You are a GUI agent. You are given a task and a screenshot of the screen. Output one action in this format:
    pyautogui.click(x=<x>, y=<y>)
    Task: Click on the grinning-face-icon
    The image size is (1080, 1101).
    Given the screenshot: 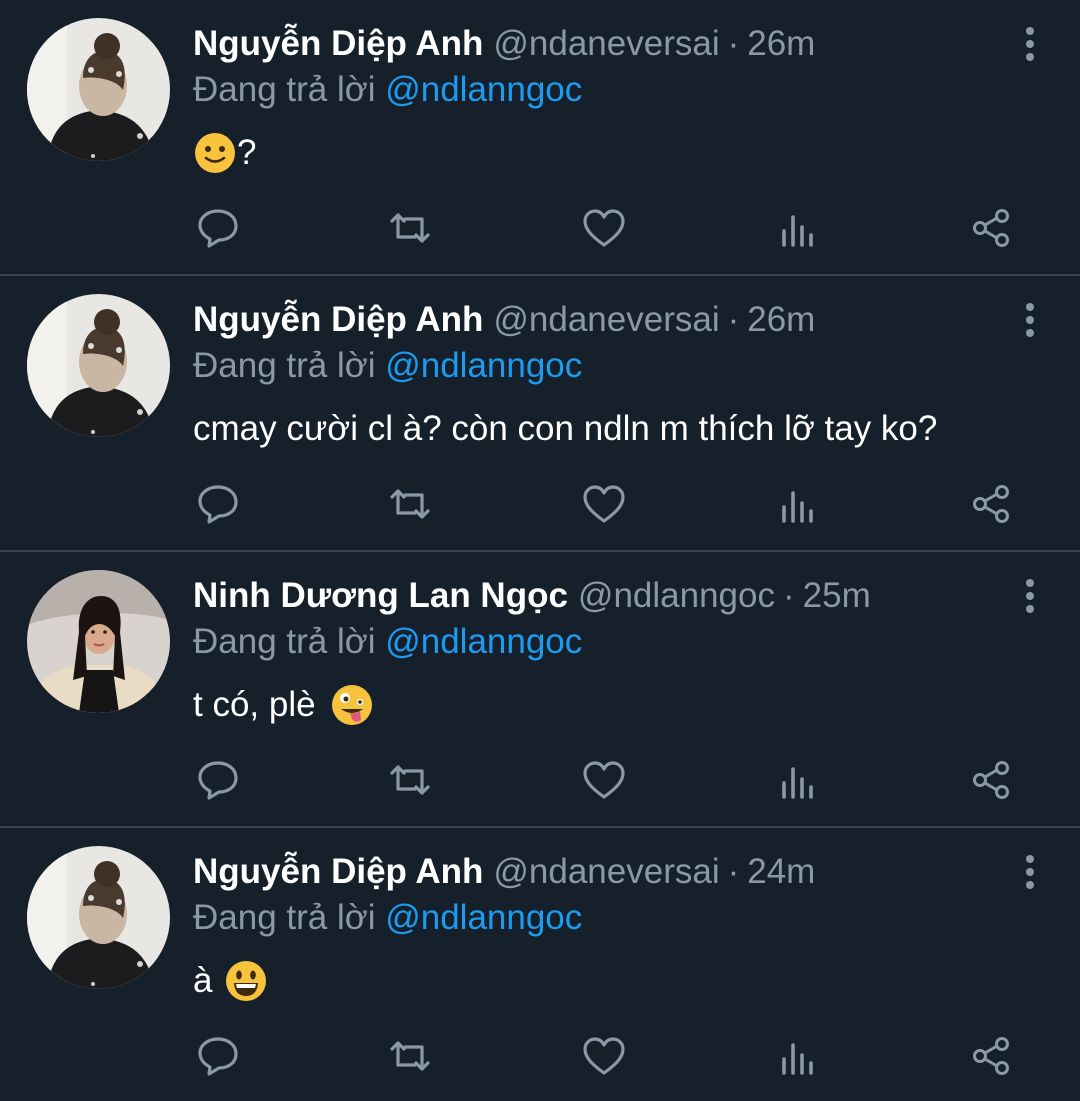 What is the action you would take?
    pyautogui.click(x=246, y=981)
    